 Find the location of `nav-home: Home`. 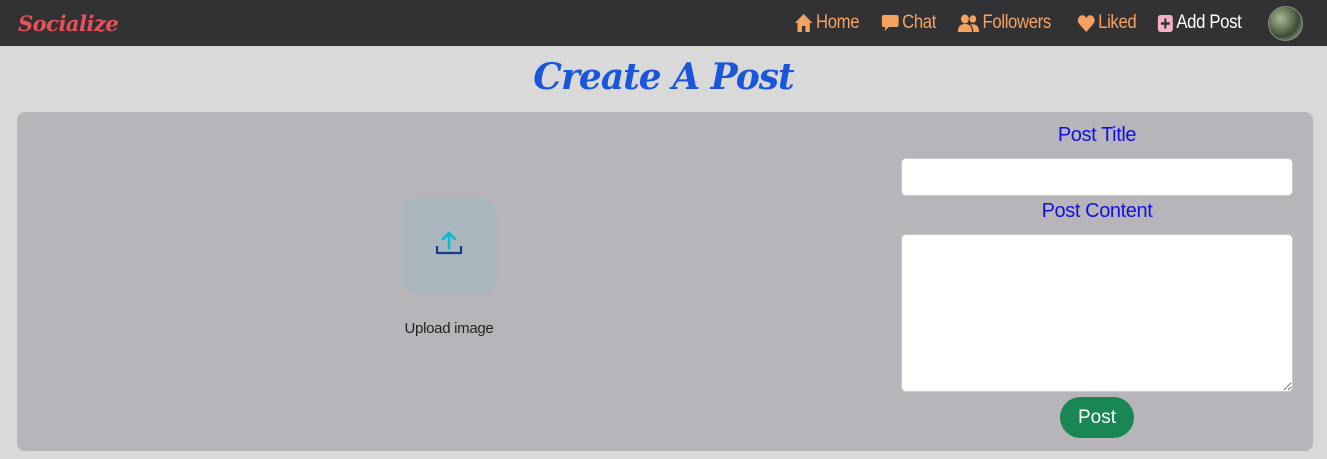

nav-home: Home is located at coordinates (827, 23).